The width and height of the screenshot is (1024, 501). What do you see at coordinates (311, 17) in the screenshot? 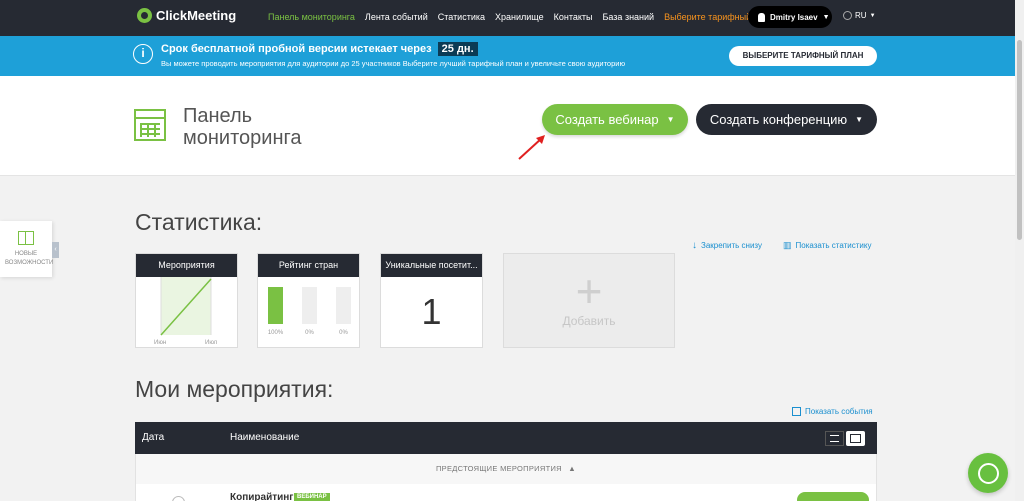
I see `nav-item-dashboard: Панель мониторинга` at bounding box center [311, 17].